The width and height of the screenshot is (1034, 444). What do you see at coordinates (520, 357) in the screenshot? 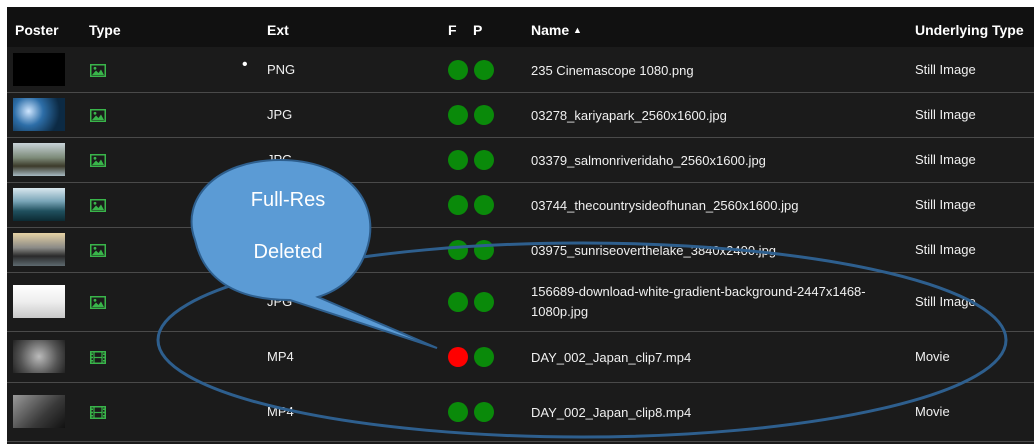
I see `table-row: MP4 DAY_002_Japan_clip7.mp4 Movie` at bounding box center [520, 357].